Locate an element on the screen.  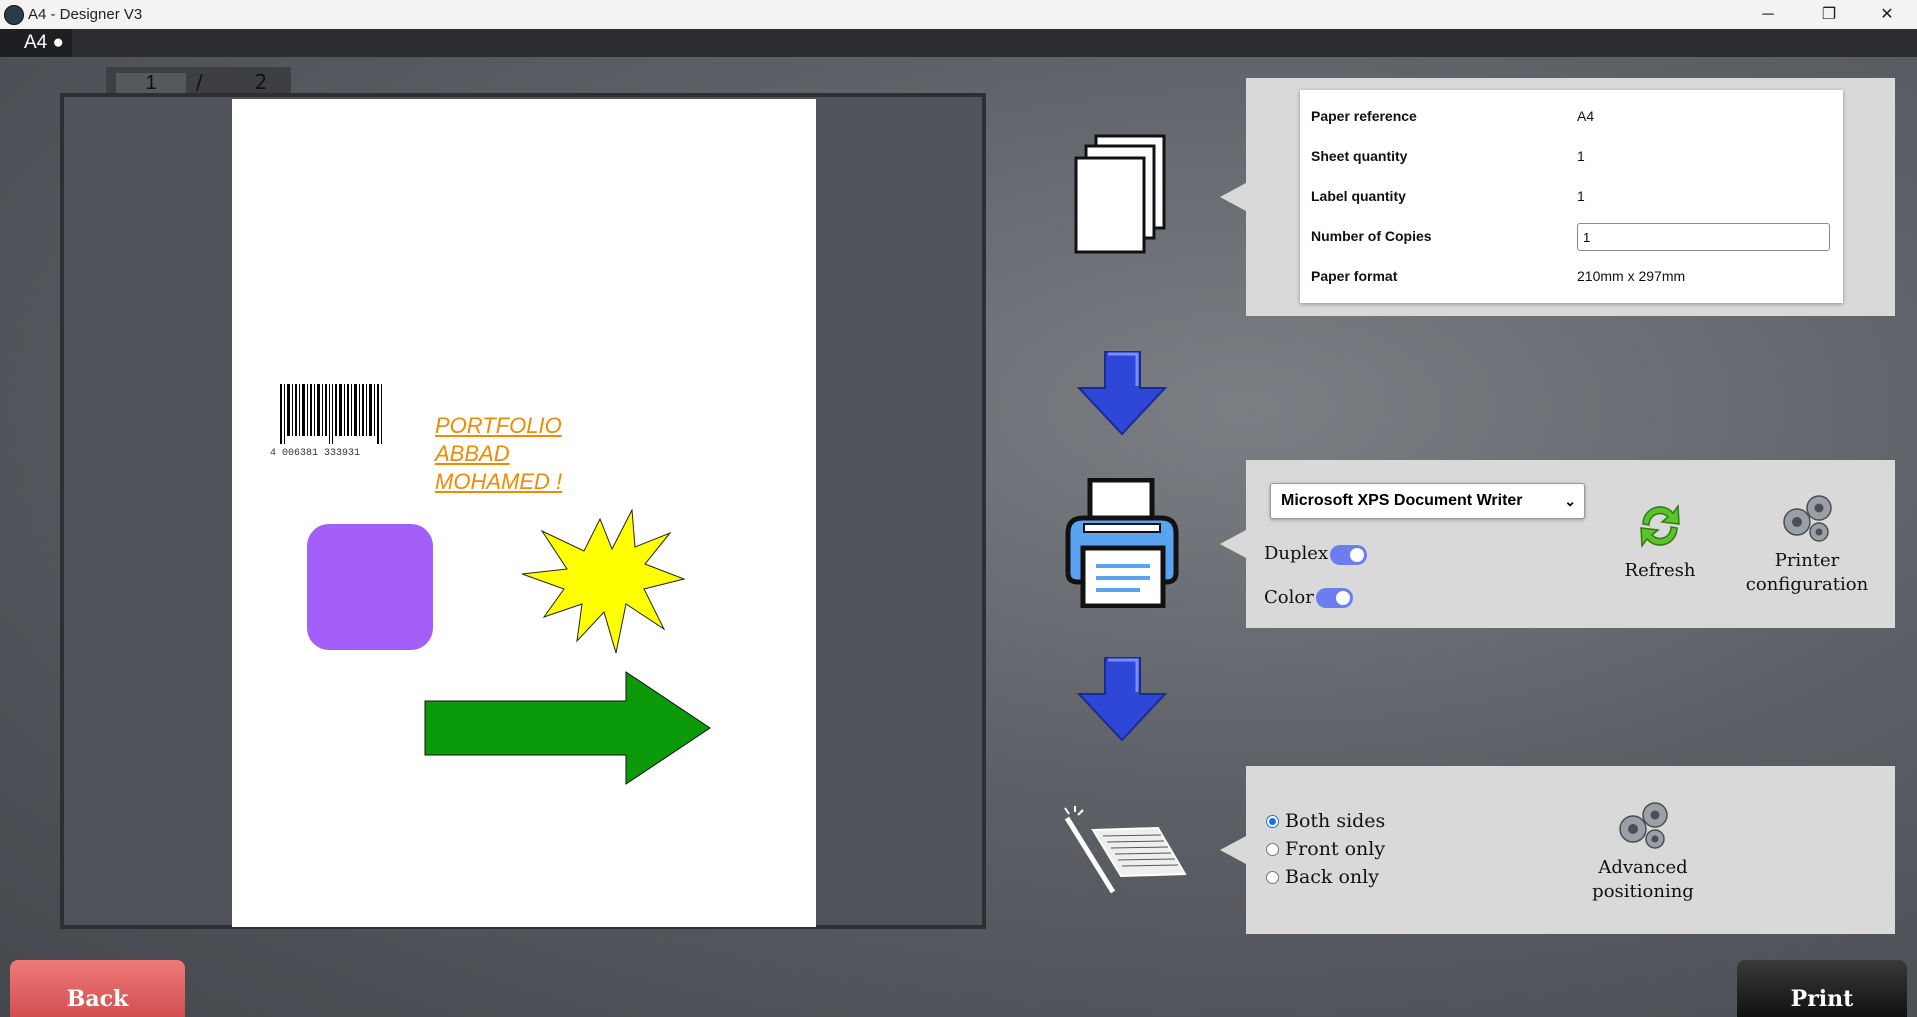
chevron-down-icon: ⌄ is located at coordinates (1570, 501).